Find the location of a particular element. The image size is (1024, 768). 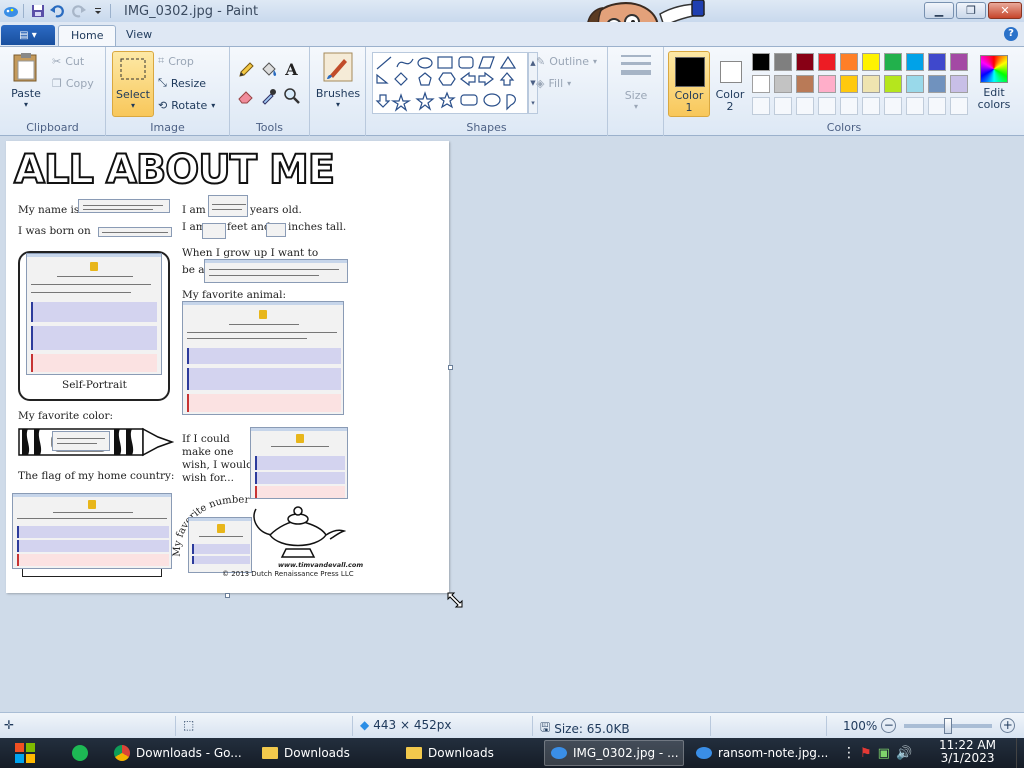

redo-icon is located at coordinates (78, 11).